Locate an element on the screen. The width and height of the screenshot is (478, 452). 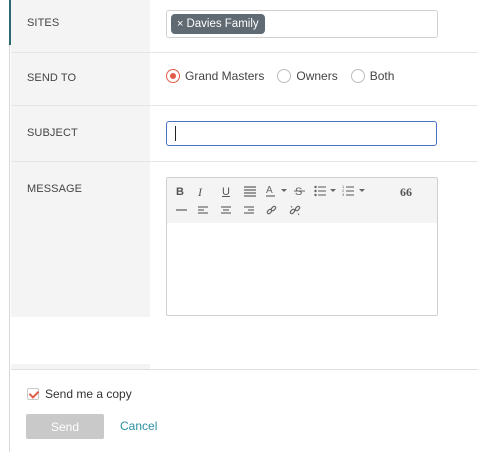
left-edge-divider is located at coordinates (9, 248).